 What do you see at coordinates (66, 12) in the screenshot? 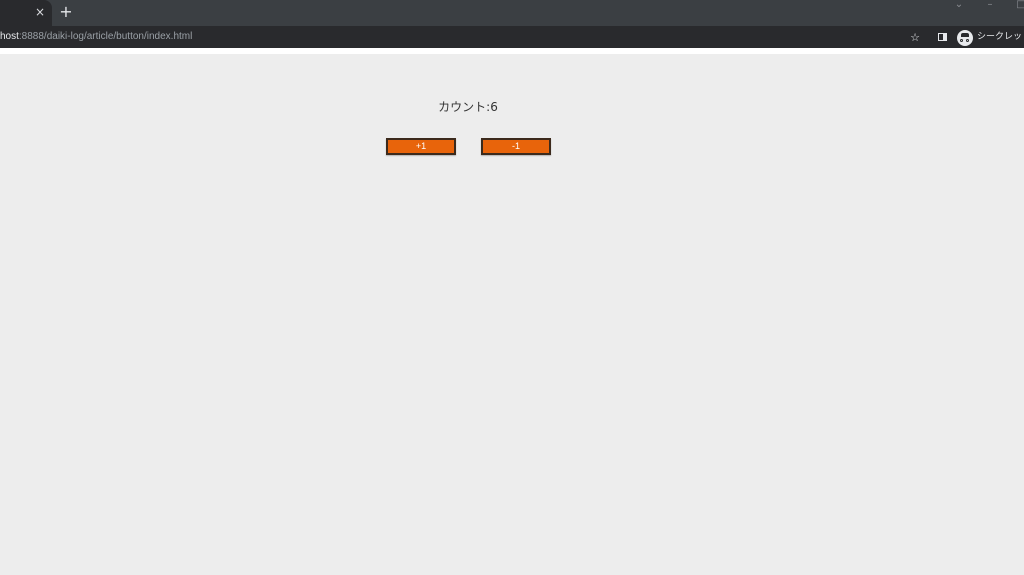
I see `new-tab-button: +` at bounding box center [66, 12].